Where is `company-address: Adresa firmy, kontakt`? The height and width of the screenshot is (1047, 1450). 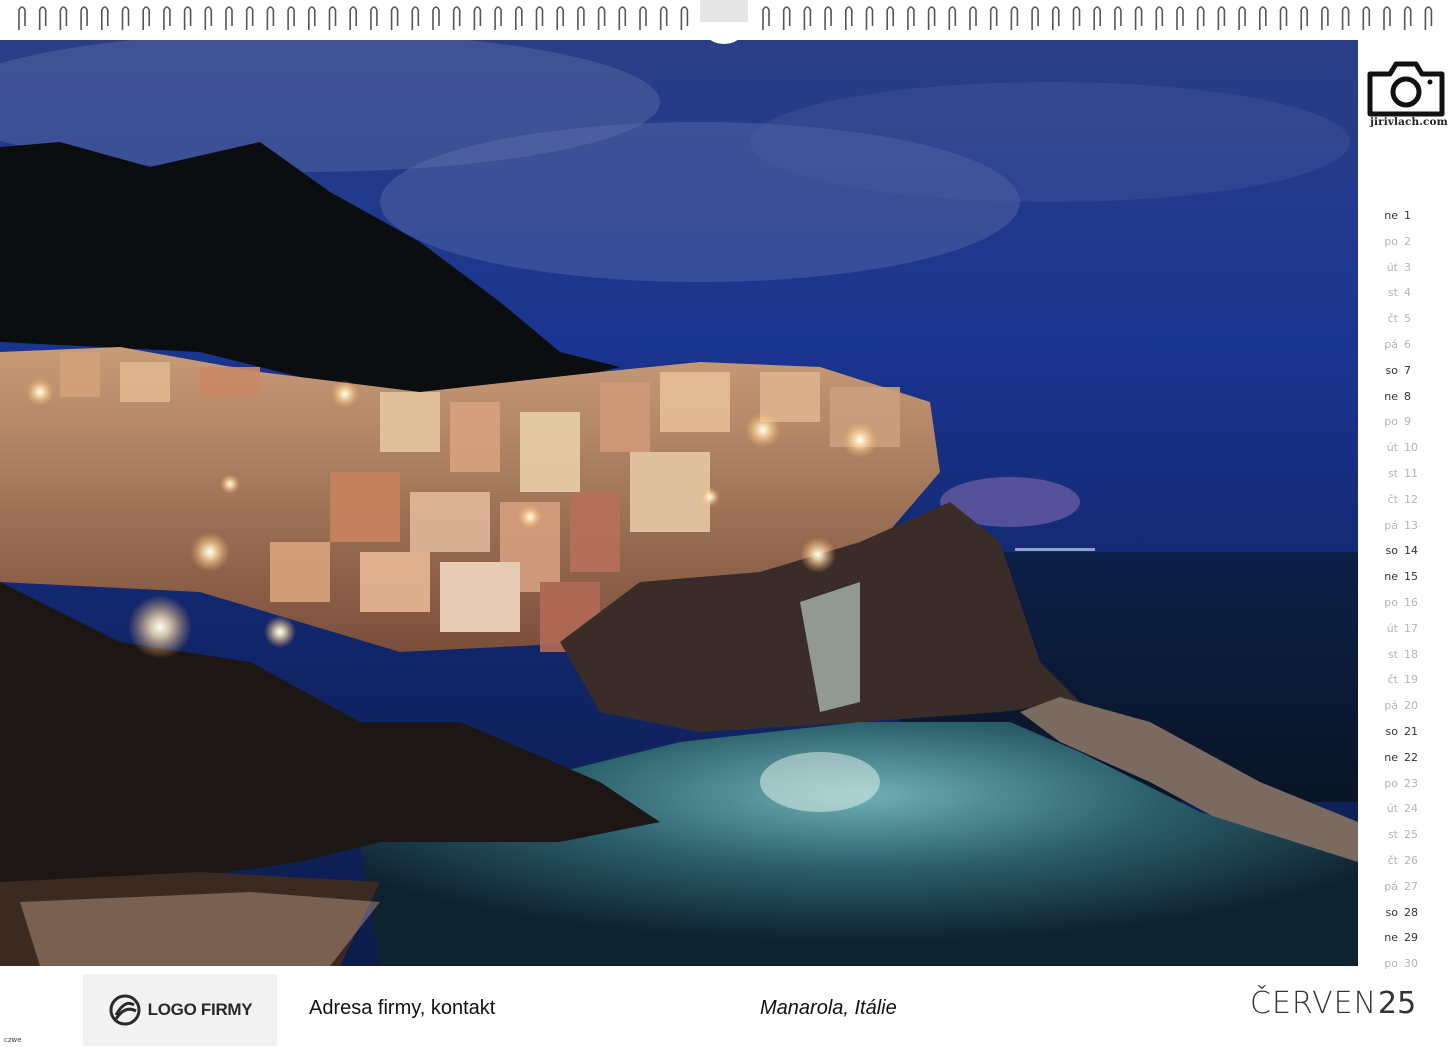 company-address: Adresa firmy, kontakt is located at coordinates (402, 1008).